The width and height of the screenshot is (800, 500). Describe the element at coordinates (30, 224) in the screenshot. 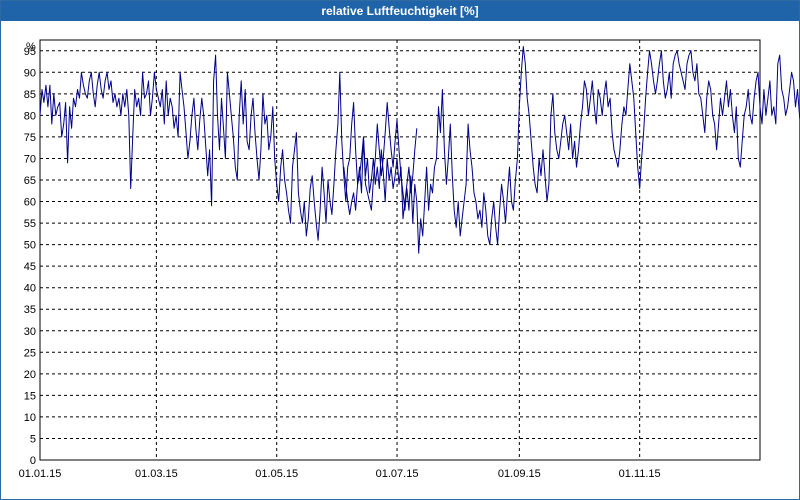

I see `y-tick-label: 55` at that location.